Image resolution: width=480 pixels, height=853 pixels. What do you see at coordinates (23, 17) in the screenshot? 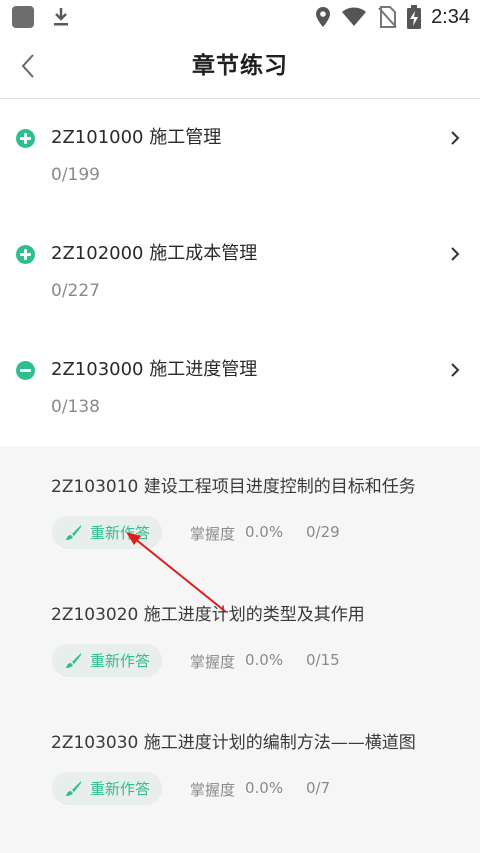
I see `app-square-icon` at bounding box center [23, 17].